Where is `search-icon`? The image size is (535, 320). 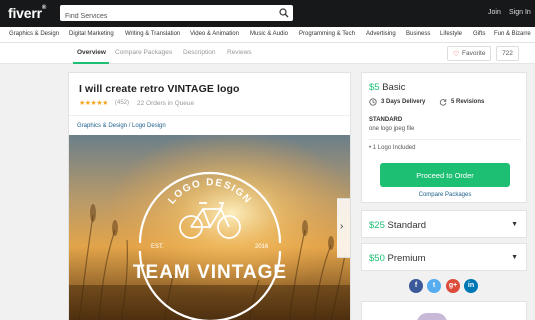 search-icon is located at coordinates (284, 13).